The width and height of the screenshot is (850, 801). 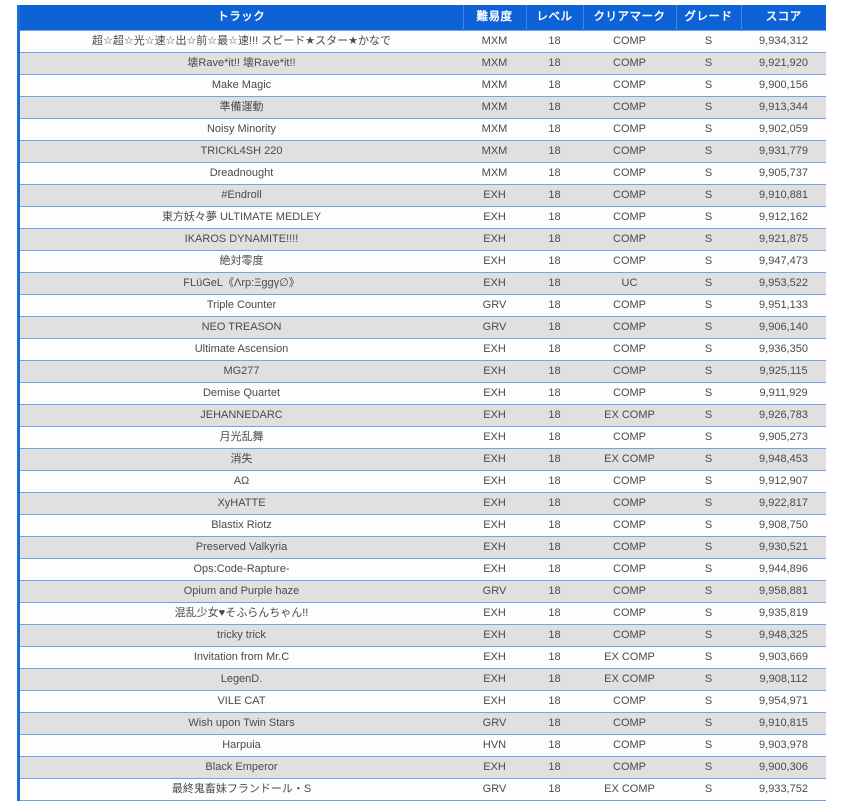 What do you see at coordinates (242, 18) in the screenshot?
I see `column-header-track: トラック` at bounding box center [242, 18].